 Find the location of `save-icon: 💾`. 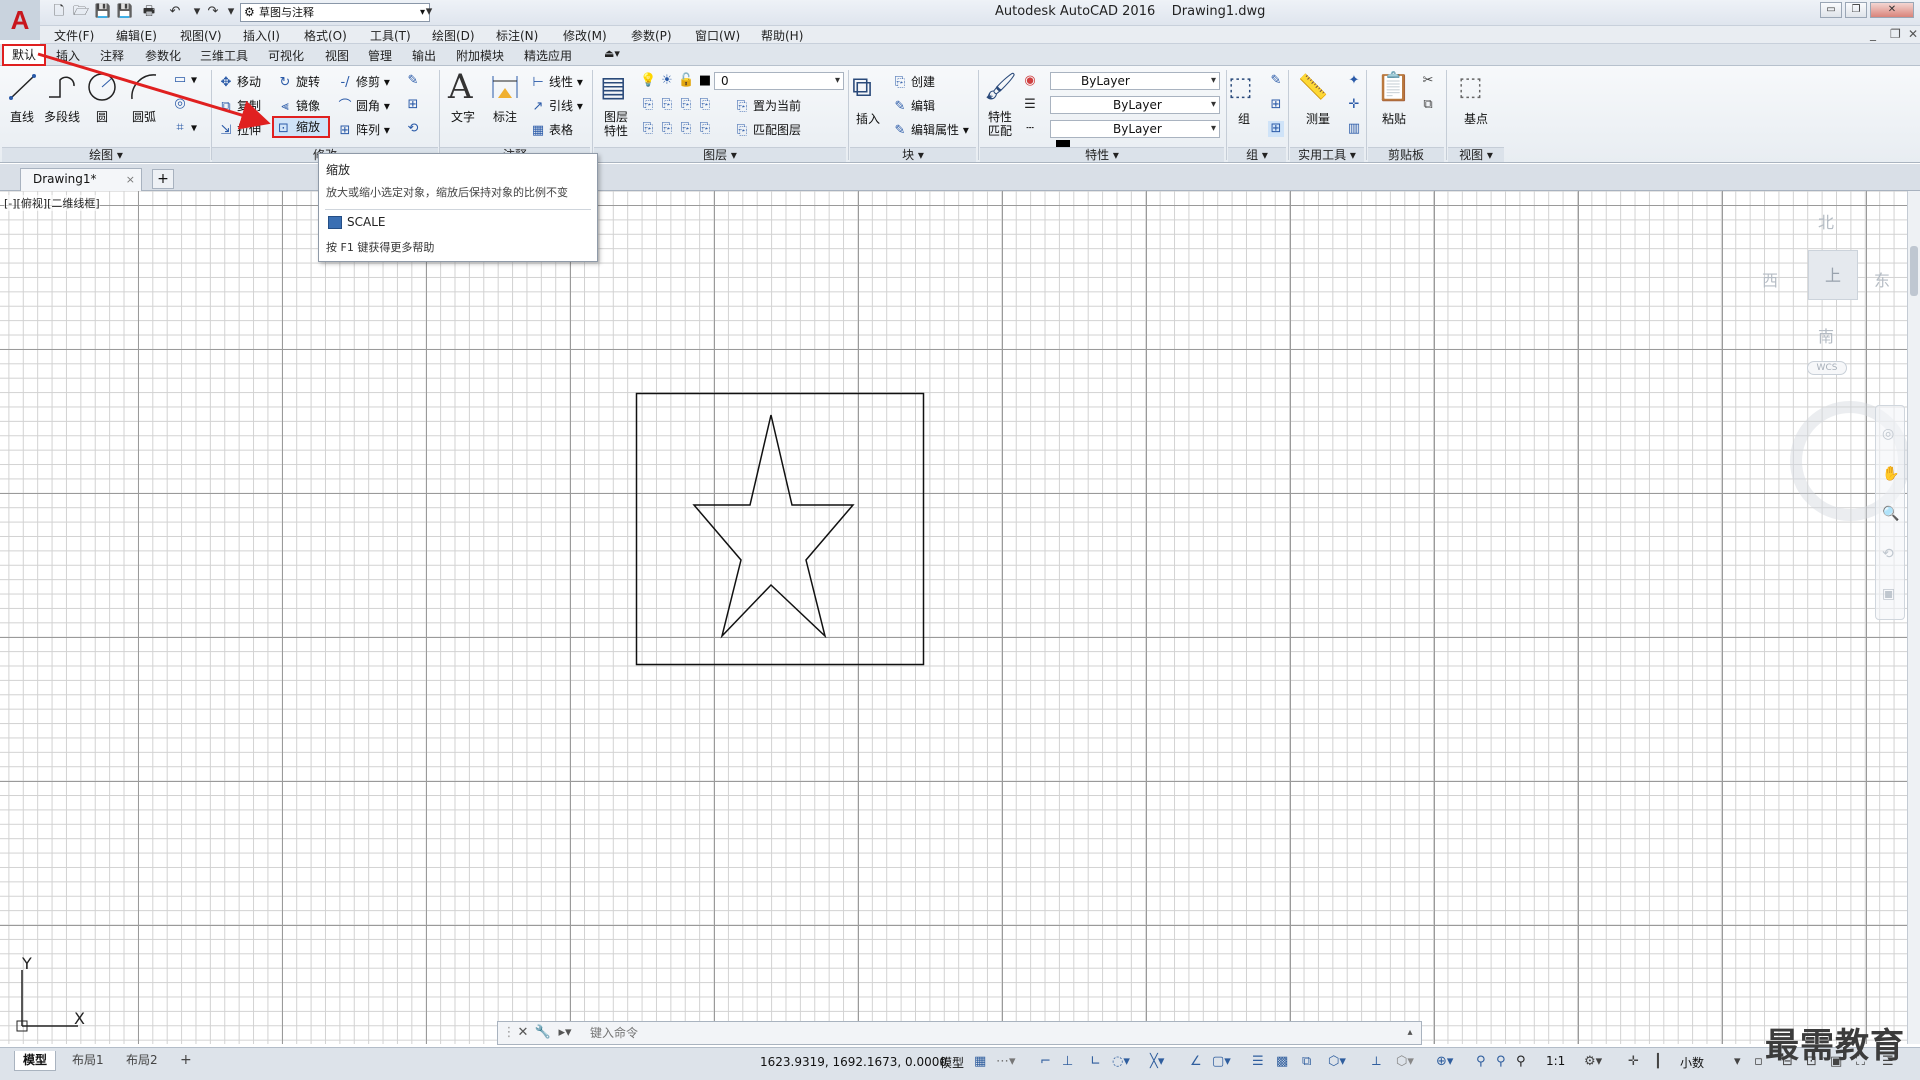

save-icon: 💾 is located at coordinates (103, 12).